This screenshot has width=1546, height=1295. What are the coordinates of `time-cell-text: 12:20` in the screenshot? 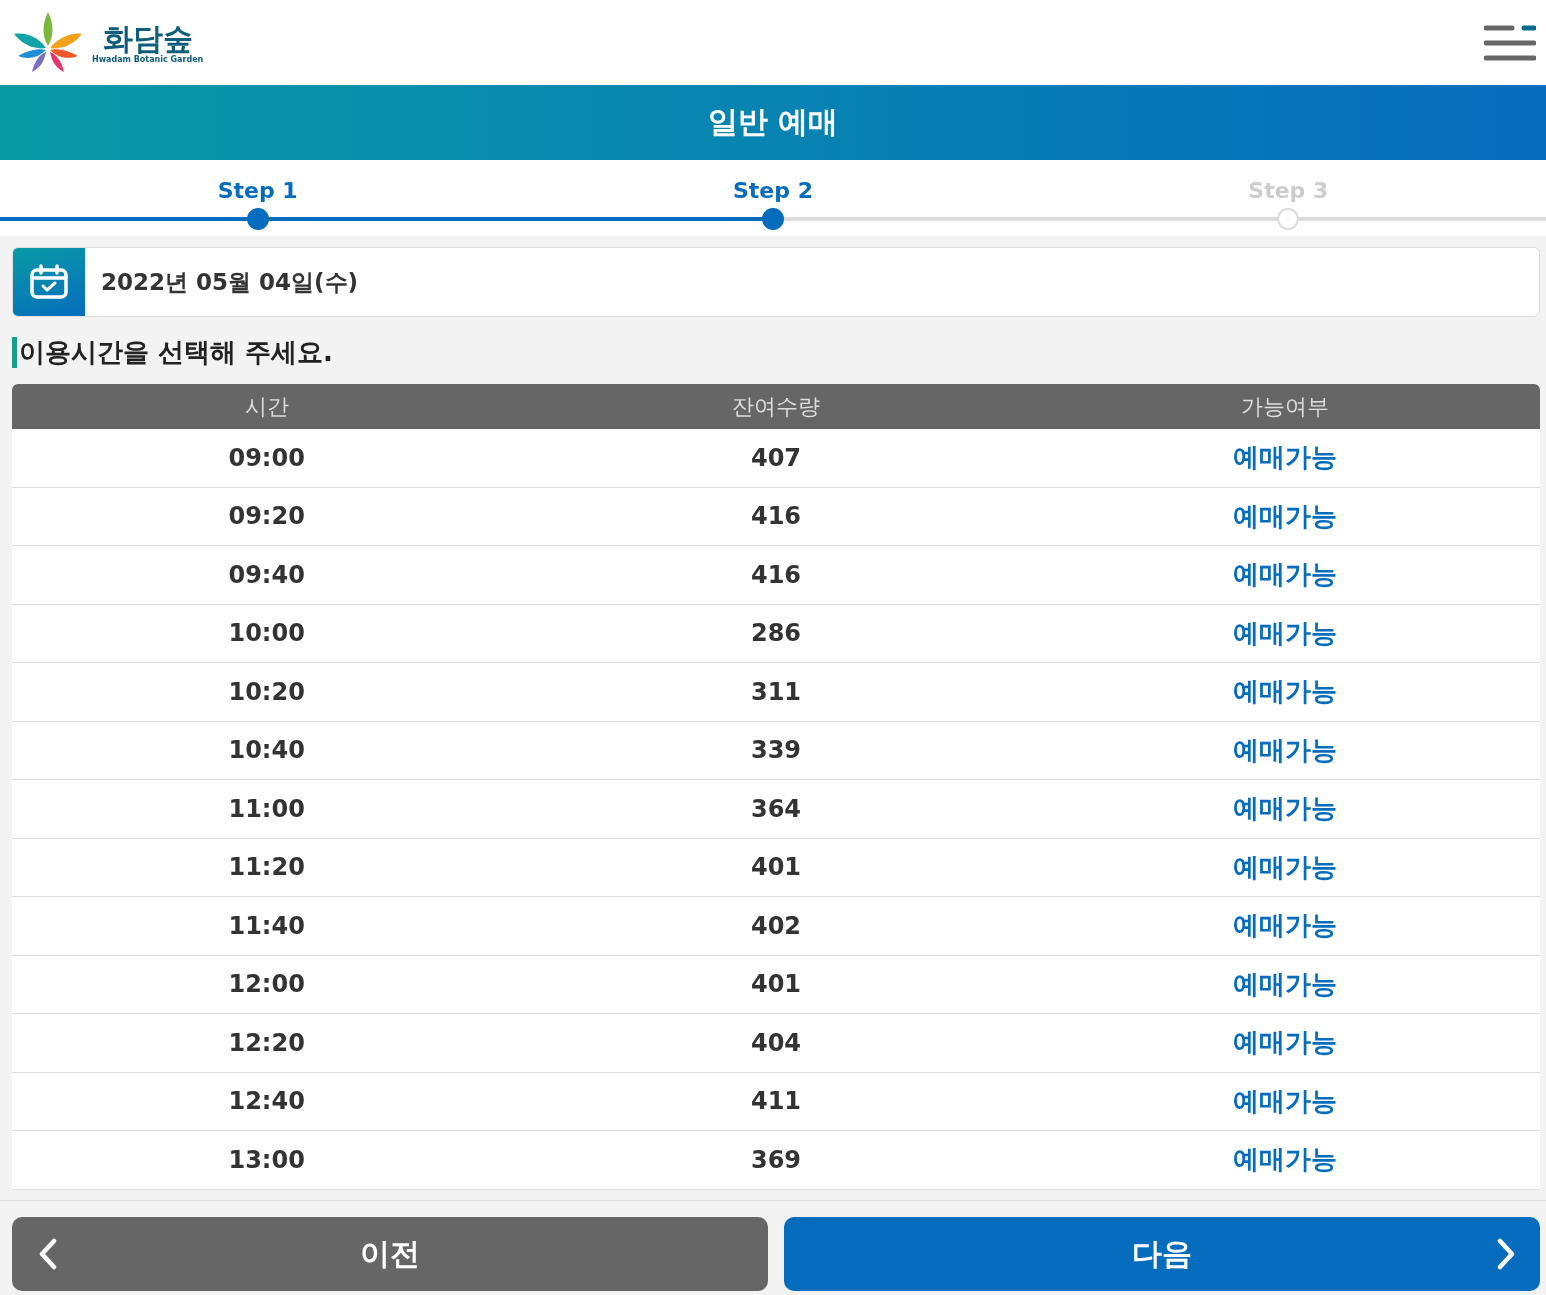 It's located at (266, 1042).